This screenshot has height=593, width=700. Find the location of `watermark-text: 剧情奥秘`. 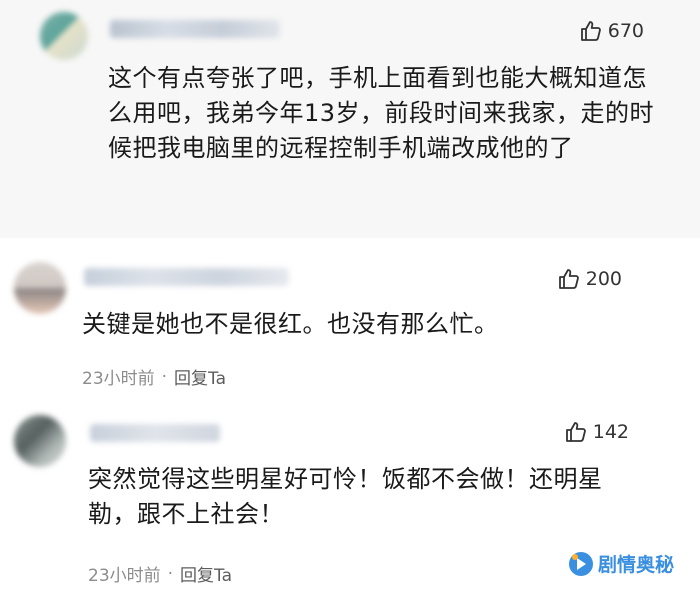

watermark-text: 剧情奥秘 is located at coordinates (635, 565).